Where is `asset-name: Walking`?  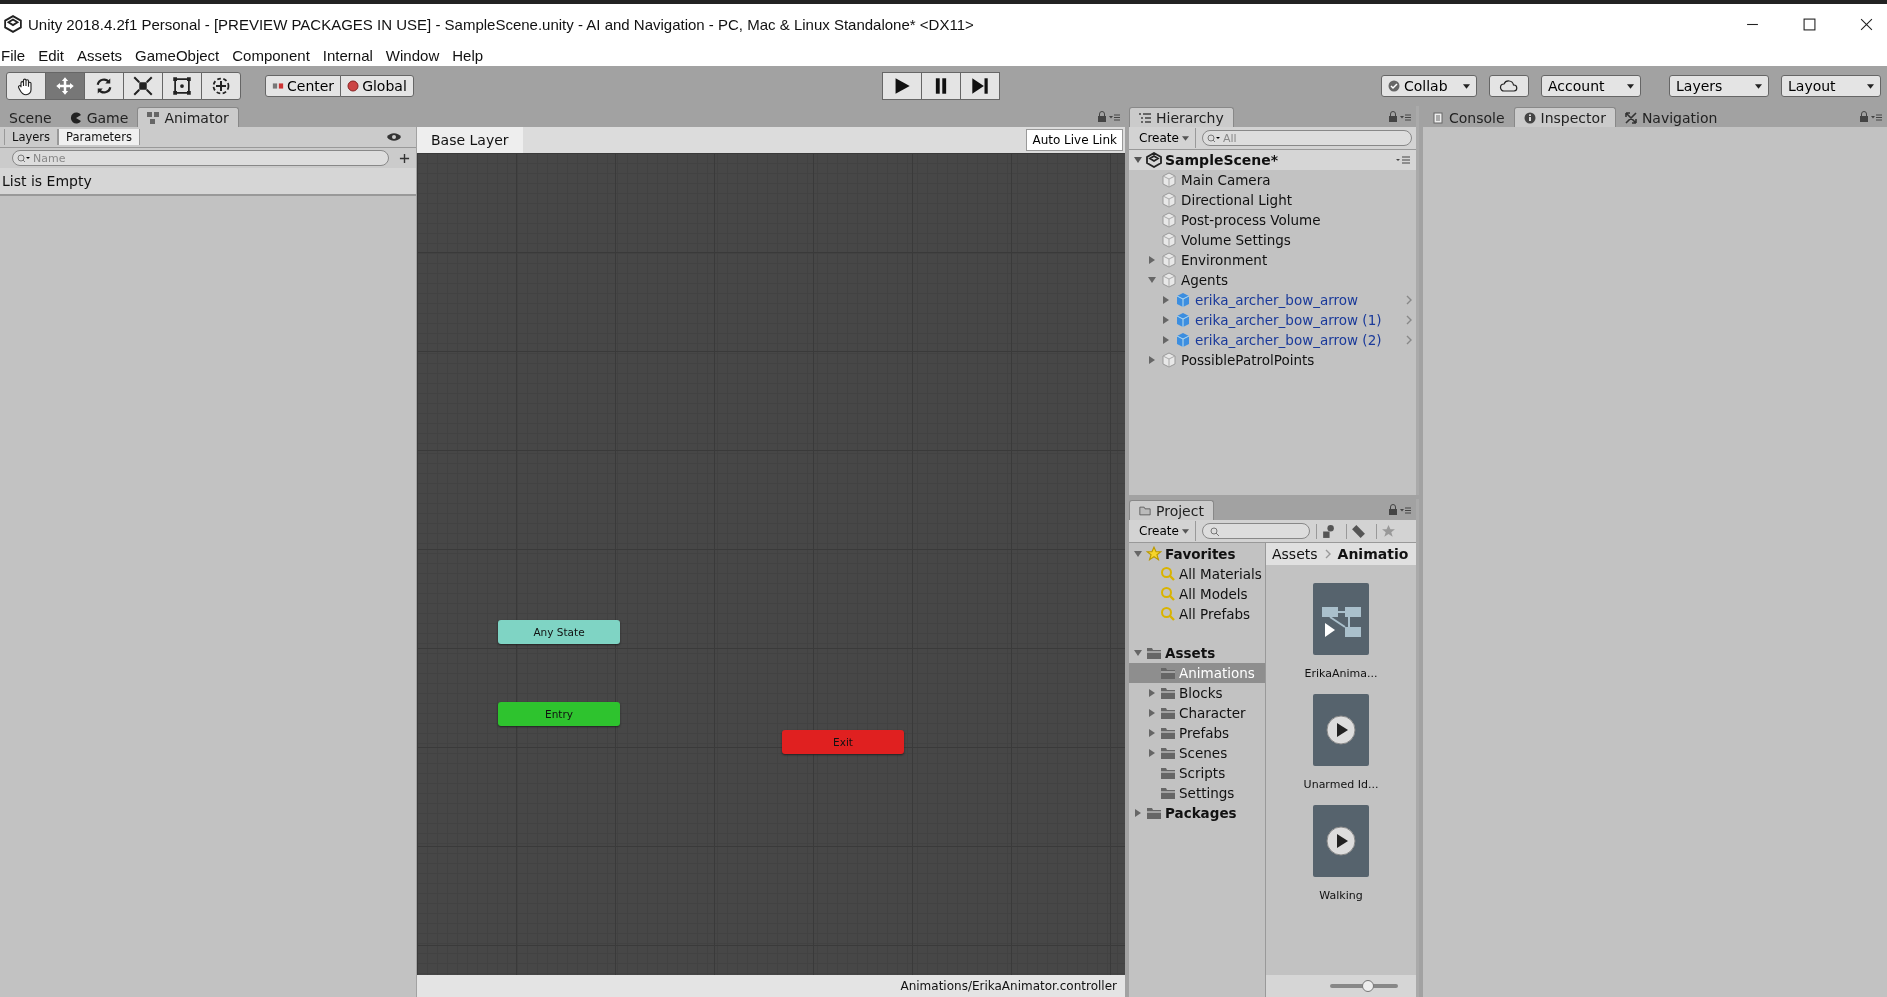
asset-name: Walking is located at coordinates (1341, 895).